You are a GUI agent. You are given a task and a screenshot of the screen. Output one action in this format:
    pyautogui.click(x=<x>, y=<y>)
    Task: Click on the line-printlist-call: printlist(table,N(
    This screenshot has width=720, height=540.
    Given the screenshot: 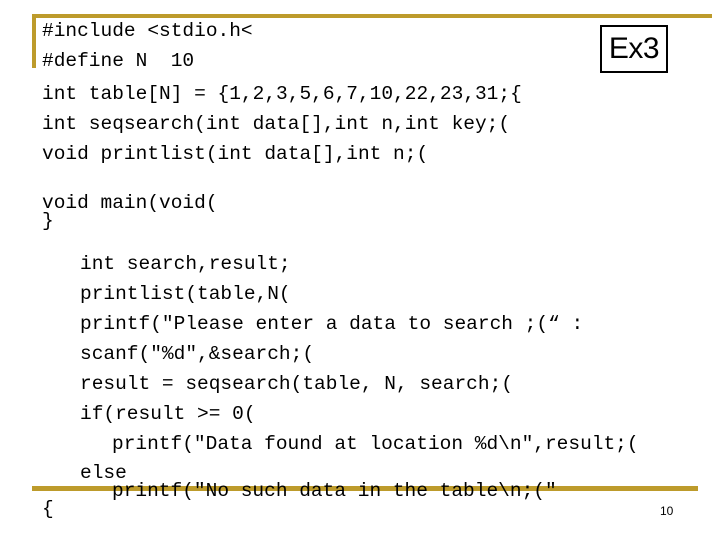 What is the action you would take?
    pyautogui.click(x=185, y=294)
    